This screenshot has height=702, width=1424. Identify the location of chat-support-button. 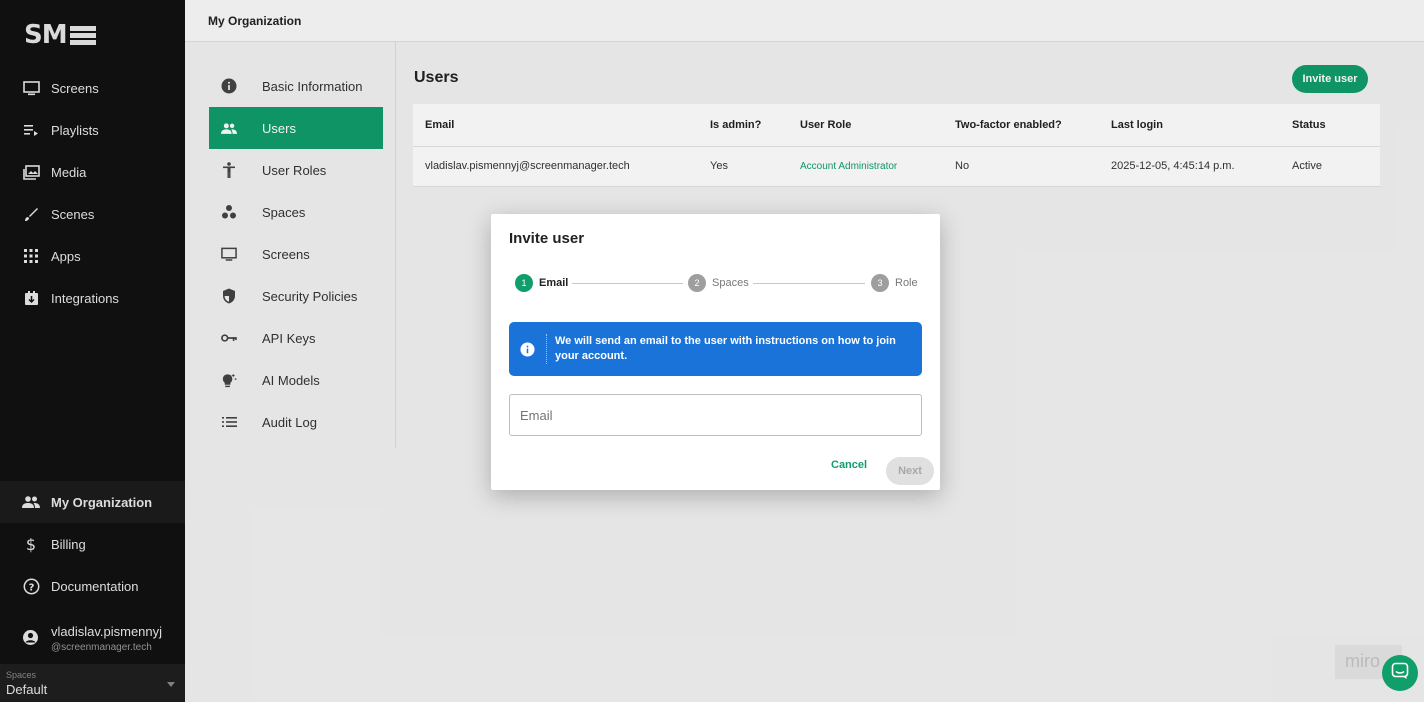
(1400, 673).